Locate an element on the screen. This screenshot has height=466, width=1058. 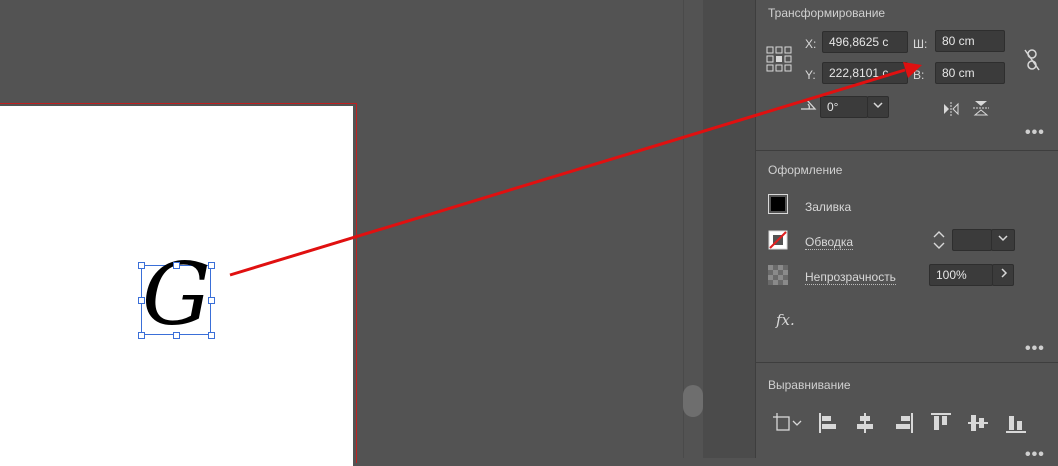
align-right-icon is located at coordinates (904, 423).